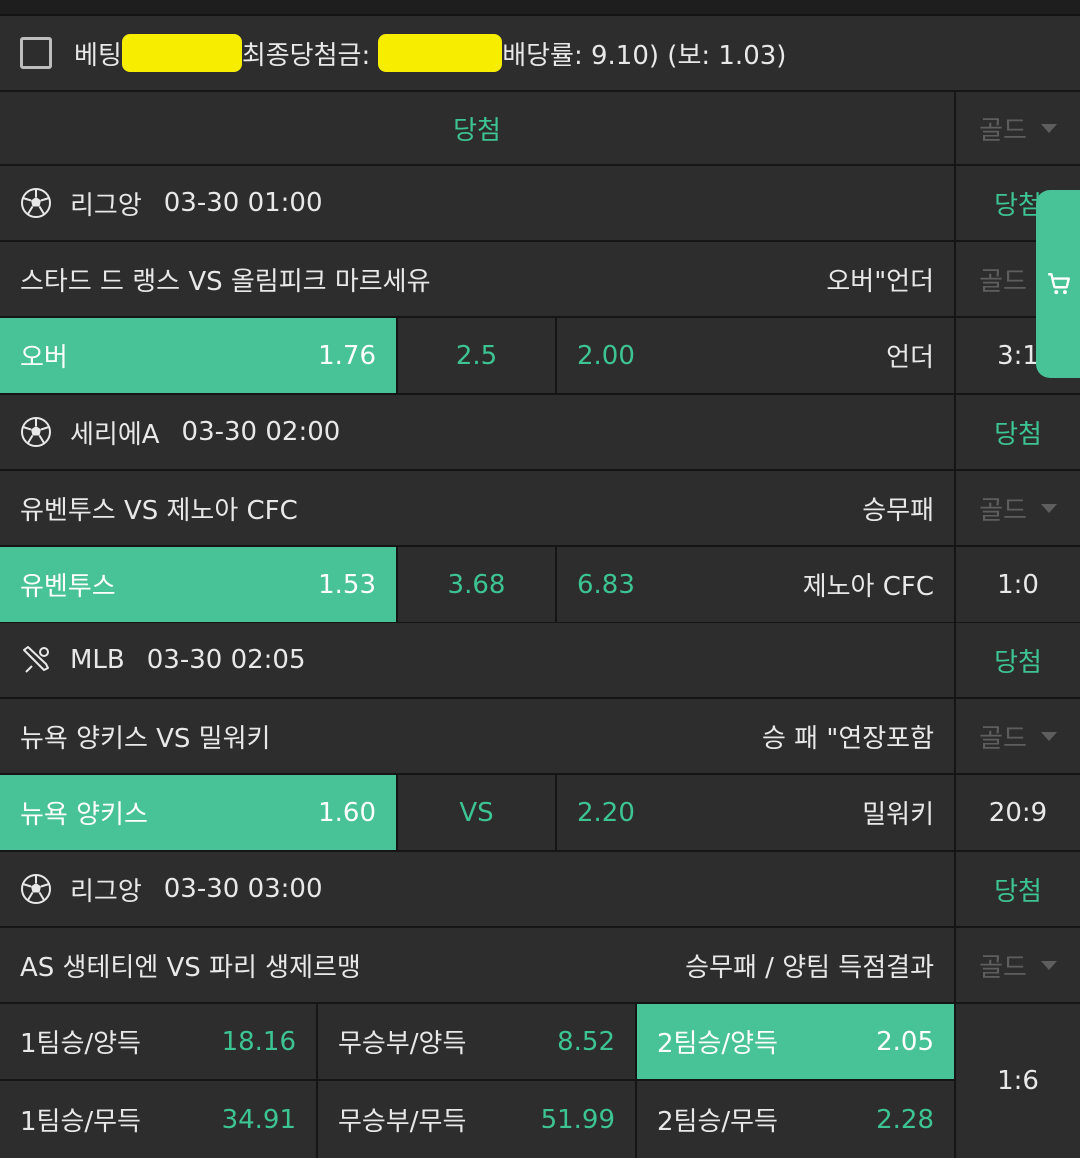 The width and height of the screenshot is (1080, 1158). I want to click on odds-text: 배당률: 9.10) (보: 1.03), so click(644, 55).